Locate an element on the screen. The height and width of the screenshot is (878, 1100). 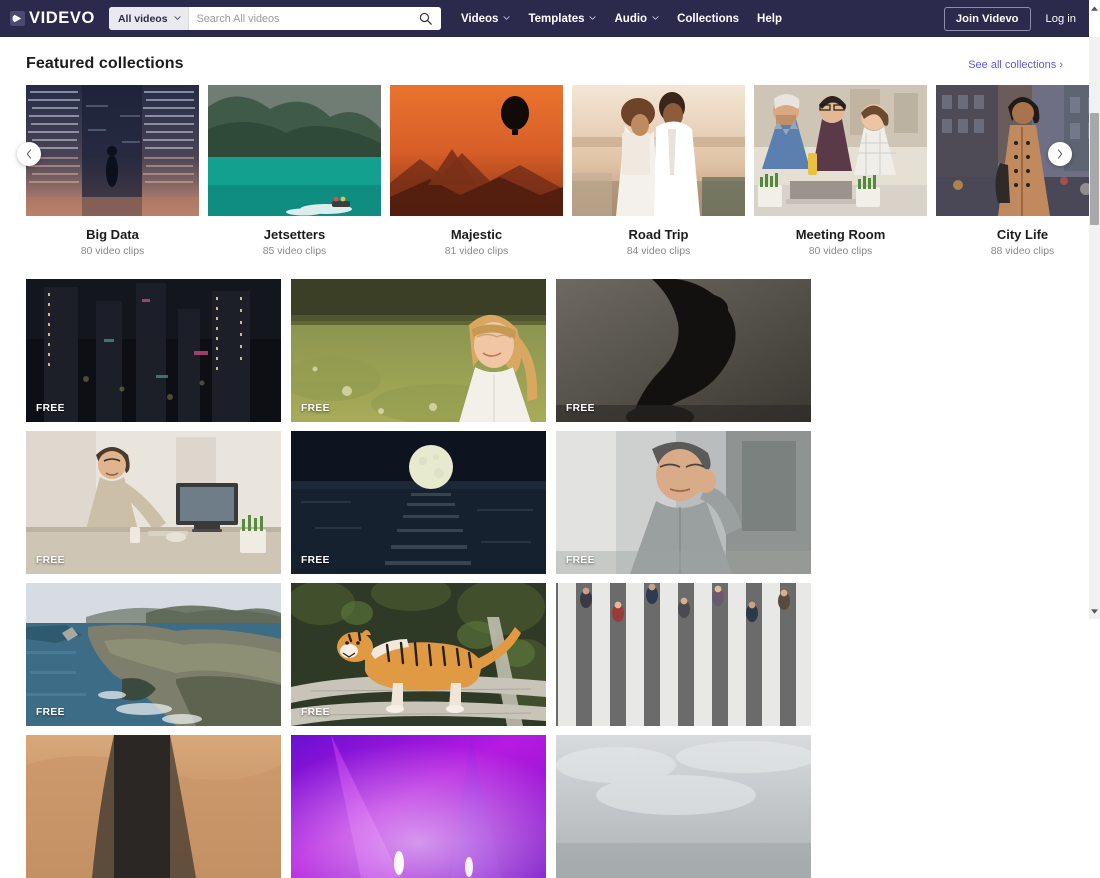
carousel-prev-button is located at coordinates (29, 154).